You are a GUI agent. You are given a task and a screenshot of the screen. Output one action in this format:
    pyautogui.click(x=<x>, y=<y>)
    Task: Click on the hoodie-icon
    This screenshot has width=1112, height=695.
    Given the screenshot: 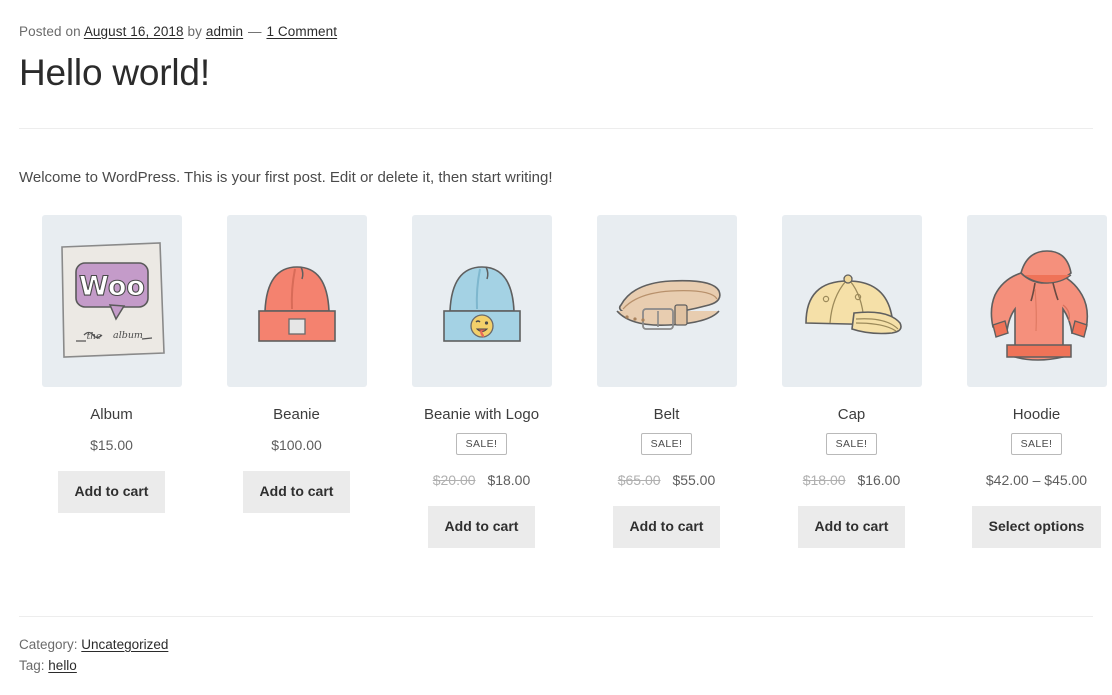 What is the action you would take?
    pyautogui.click(x=1039, y=305)
    